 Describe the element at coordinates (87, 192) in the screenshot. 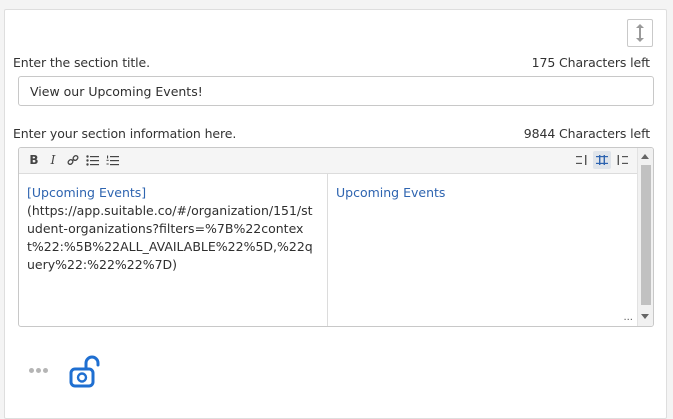

I see `markdown-link-text: [Upcoming Events]` at that location.